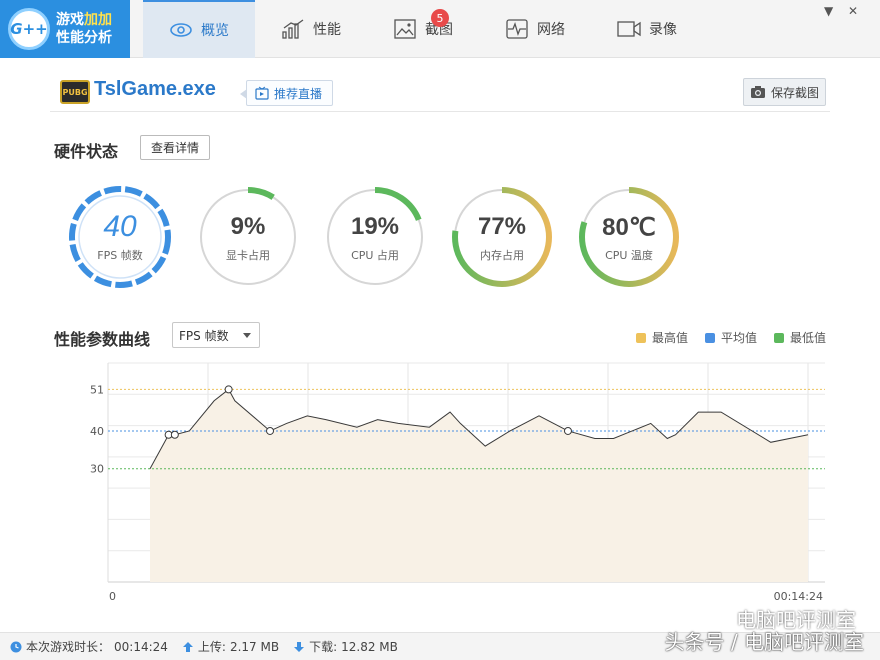 Image resolution: width=880 pixels, height=660 pixels. Describe the element at coordinates (68, 647) in the screenshot. I see `playtime-label: 本次游戏时长：` at that location.